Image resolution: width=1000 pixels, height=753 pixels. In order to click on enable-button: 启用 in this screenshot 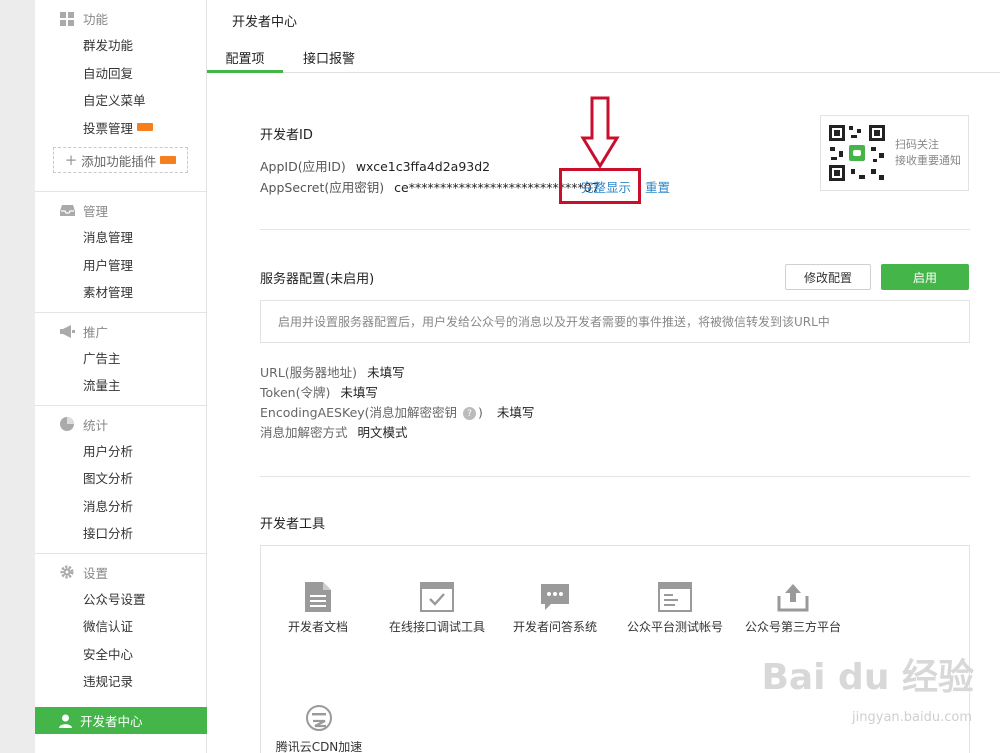, I will do `click(925, 277)`.